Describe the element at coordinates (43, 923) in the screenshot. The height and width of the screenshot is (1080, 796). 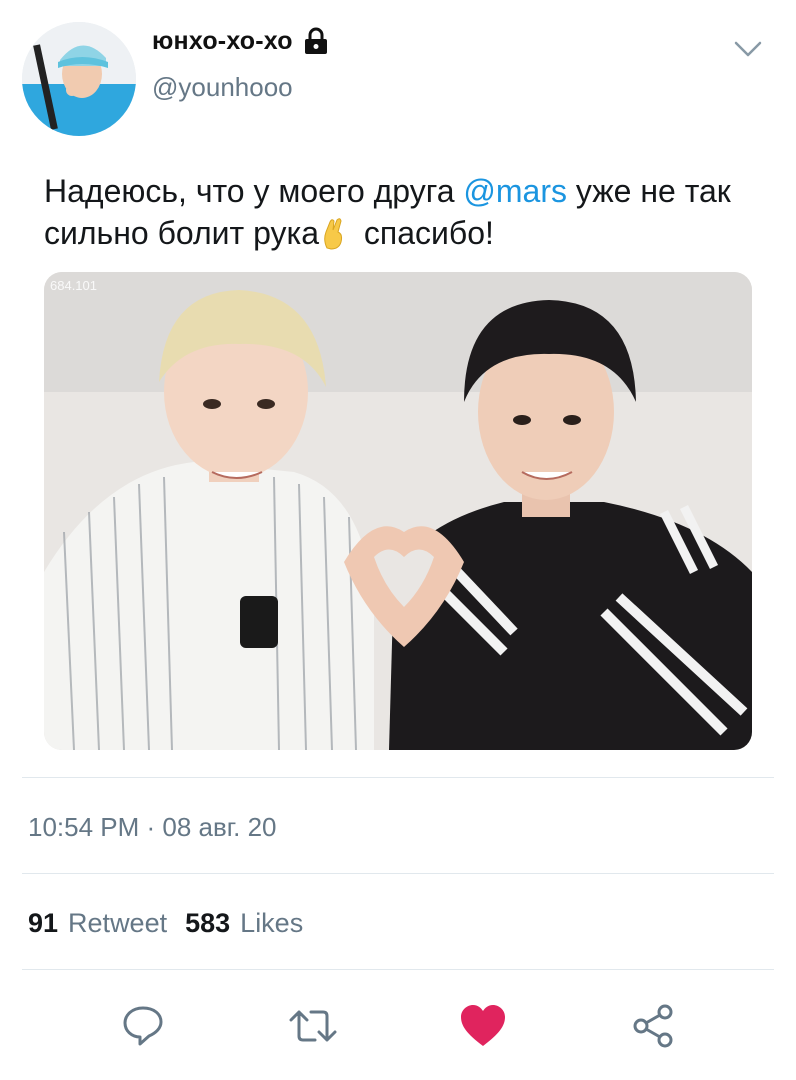
I see `retweets-count: 91` at that location.